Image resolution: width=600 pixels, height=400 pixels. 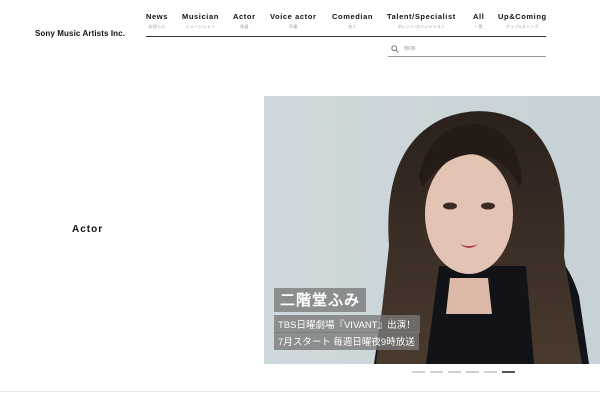 I want to click on nav-musician: Musician ミュージシャン, so click(x=200, y=21).